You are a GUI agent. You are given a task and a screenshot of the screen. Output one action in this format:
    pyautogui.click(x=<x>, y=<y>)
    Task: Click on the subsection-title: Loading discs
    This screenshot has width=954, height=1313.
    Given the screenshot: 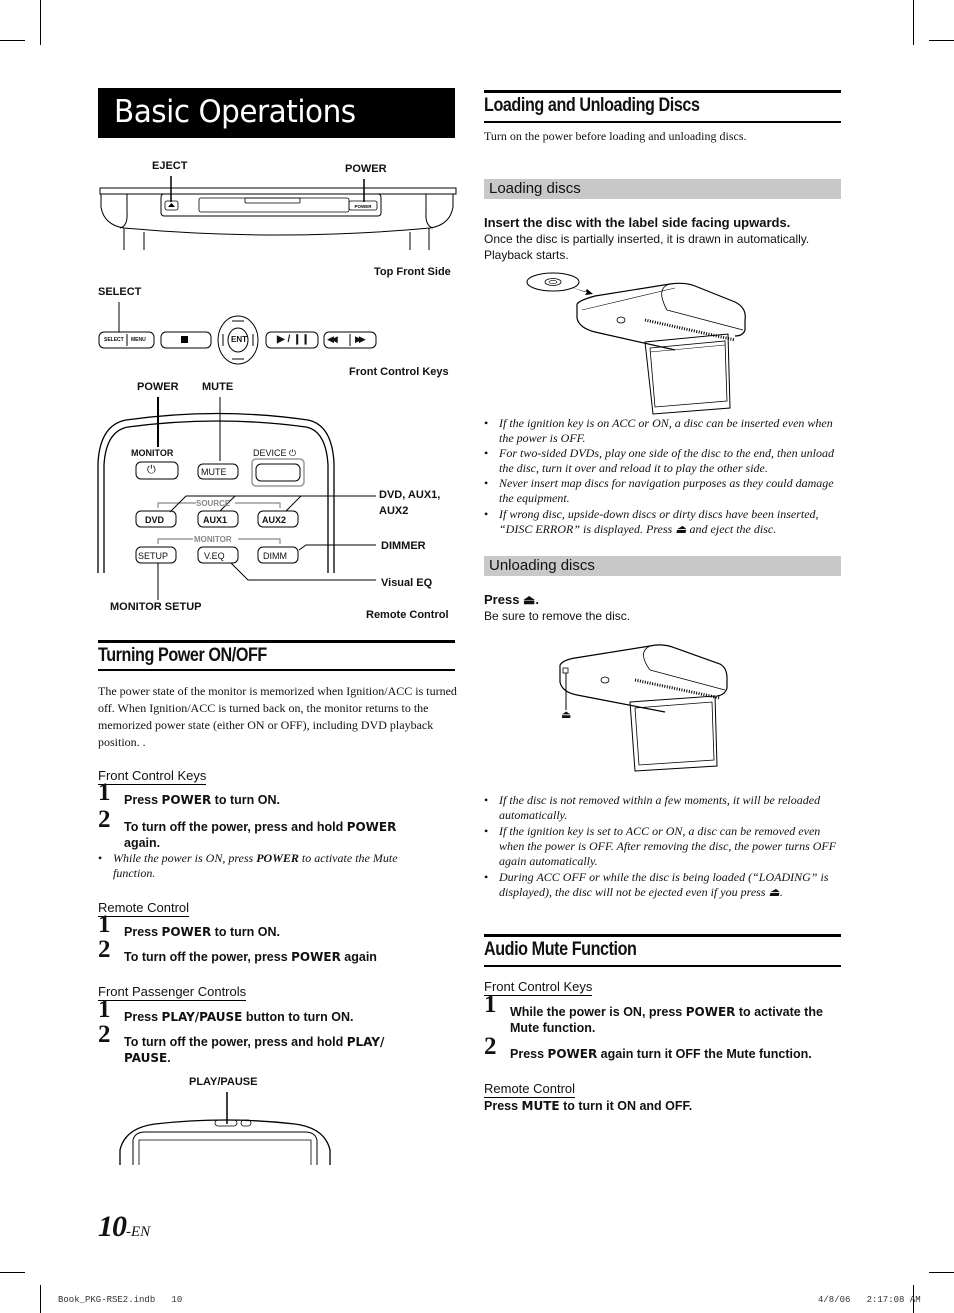 What is the action you would take?
    pyautogui.click(x=535, y=188)
    